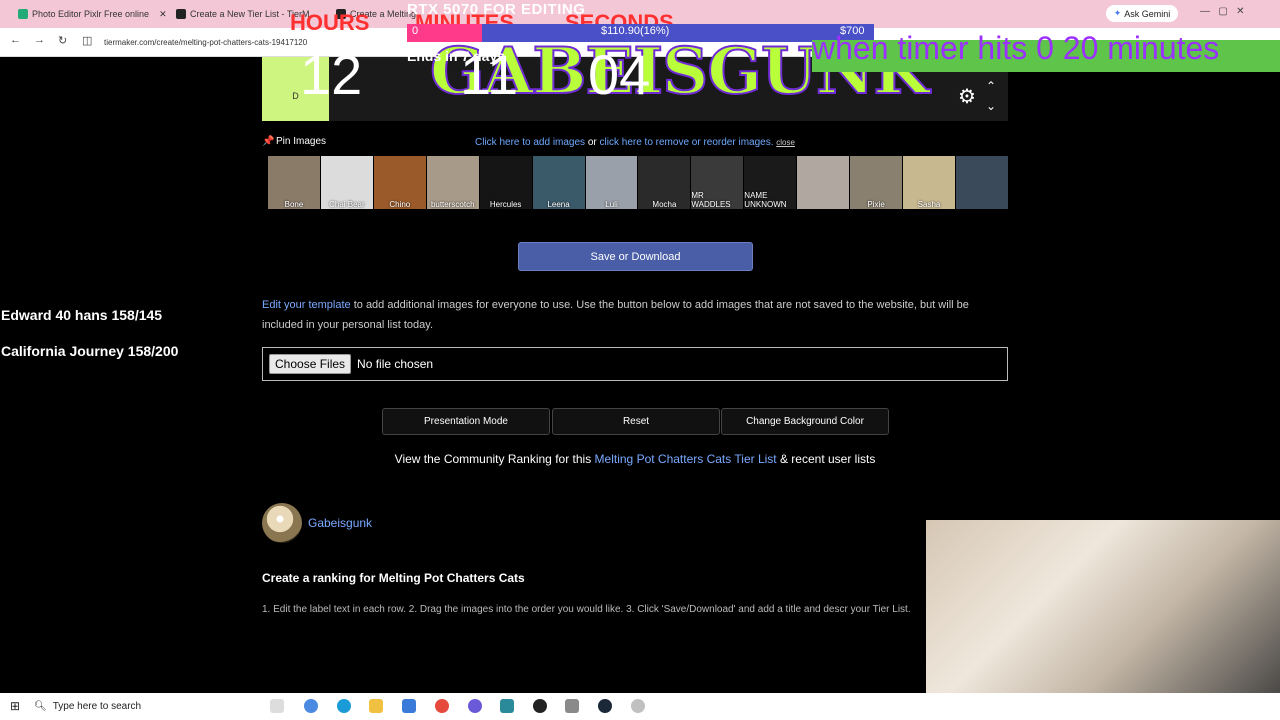  What do you see at coordinates (294, 204) in the screenshot?
I see `cat-name-label: Bone` at bounding box center [294, 204].